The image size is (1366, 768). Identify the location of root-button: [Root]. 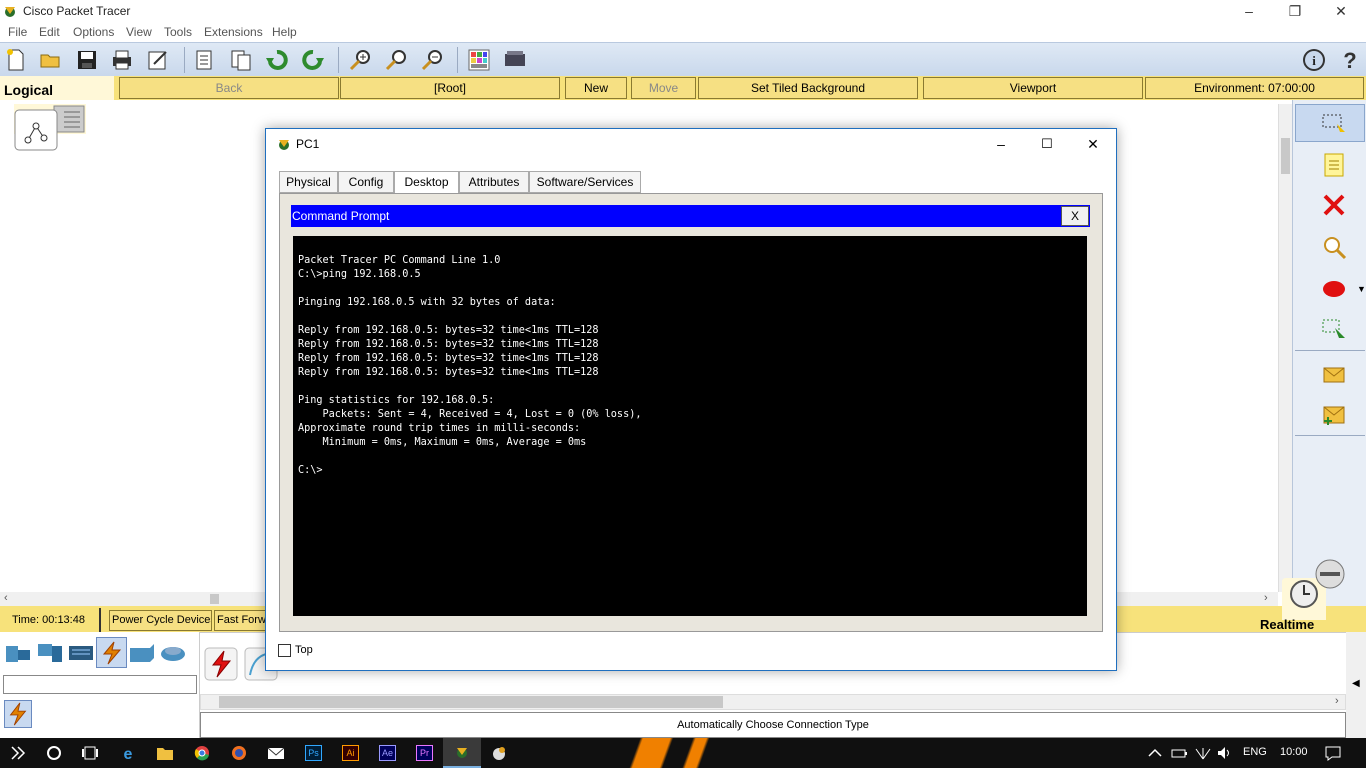
(450, 88).